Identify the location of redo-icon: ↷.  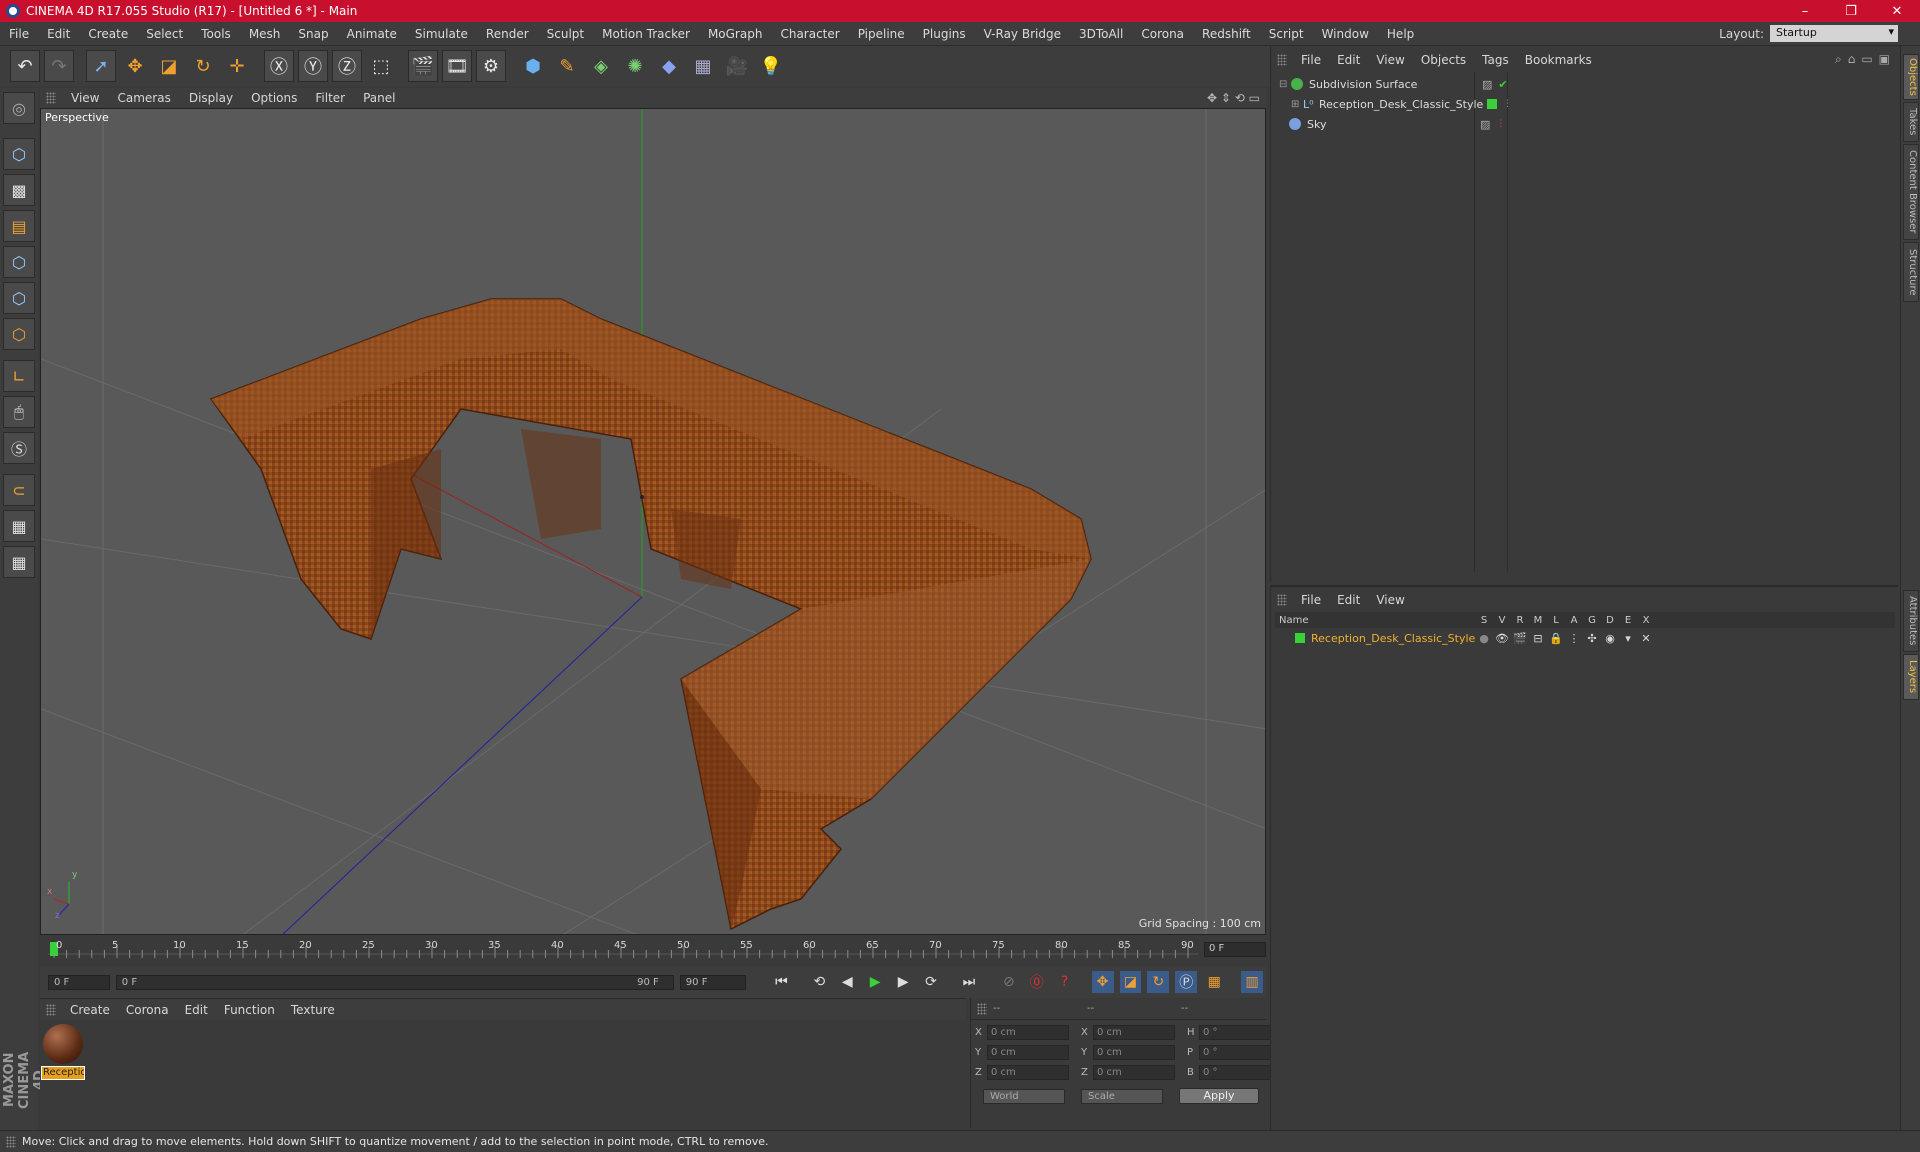
(59, 66).